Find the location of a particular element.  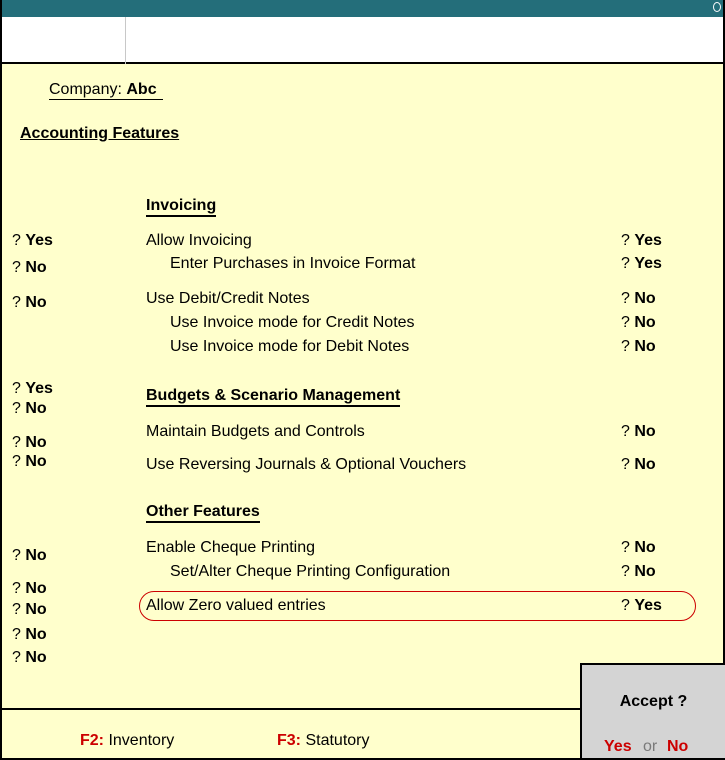

value-allow-invoicing: ? Yes is located at coordinates (641, 241).